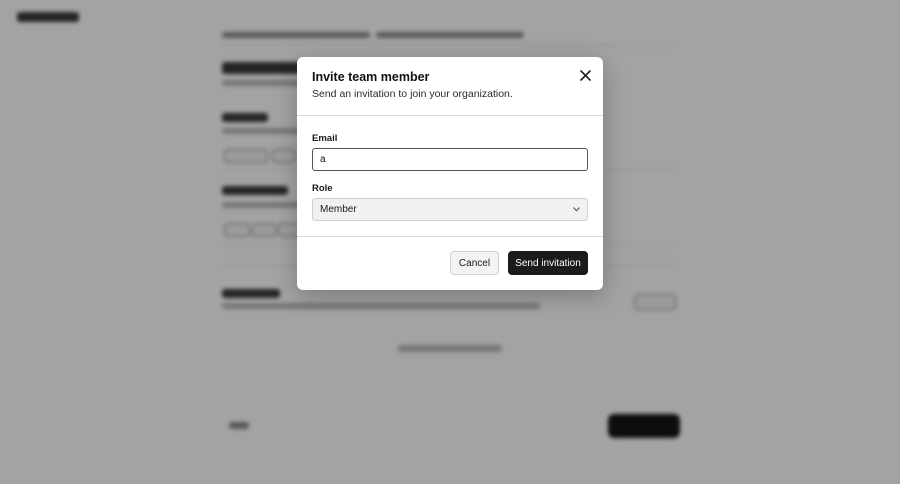 Image resolution: width=900 pixels, height=484 pixels. I want to click on cancel-button: Cancel, so click(474, 263).